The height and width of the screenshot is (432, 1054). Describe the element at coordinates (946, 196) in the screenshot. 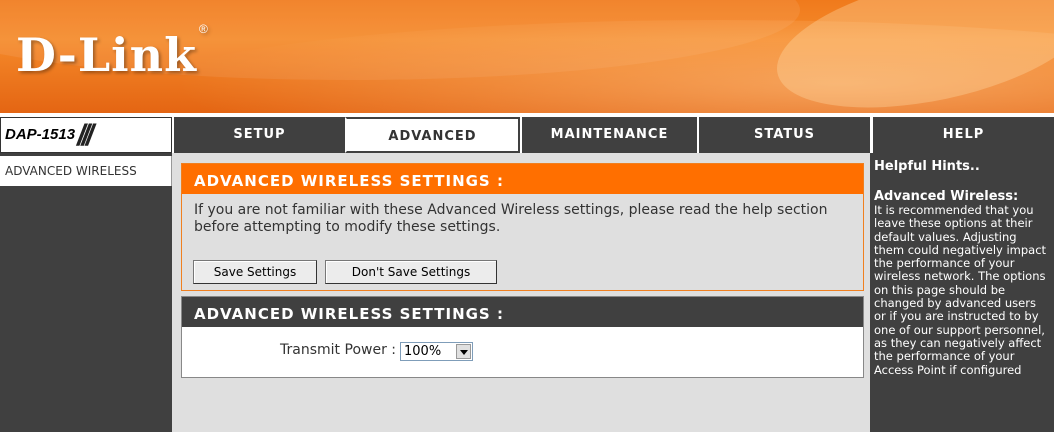

I see `help-subtitle: Advanced Wireless:` at that location.